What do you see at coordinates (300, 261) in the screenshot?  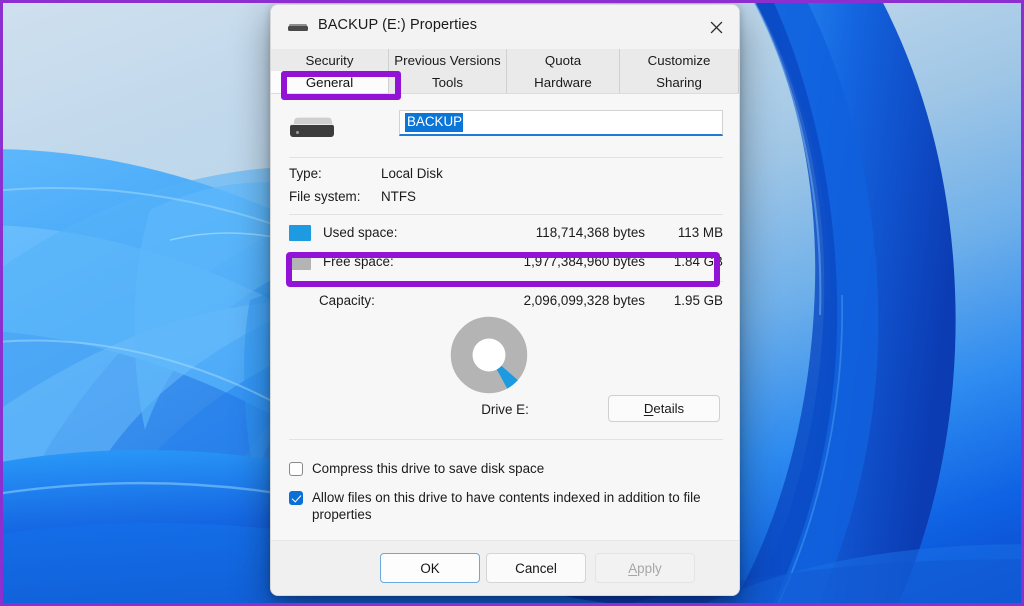 I see `free-space-swatch` at bounding box center [300, 261].